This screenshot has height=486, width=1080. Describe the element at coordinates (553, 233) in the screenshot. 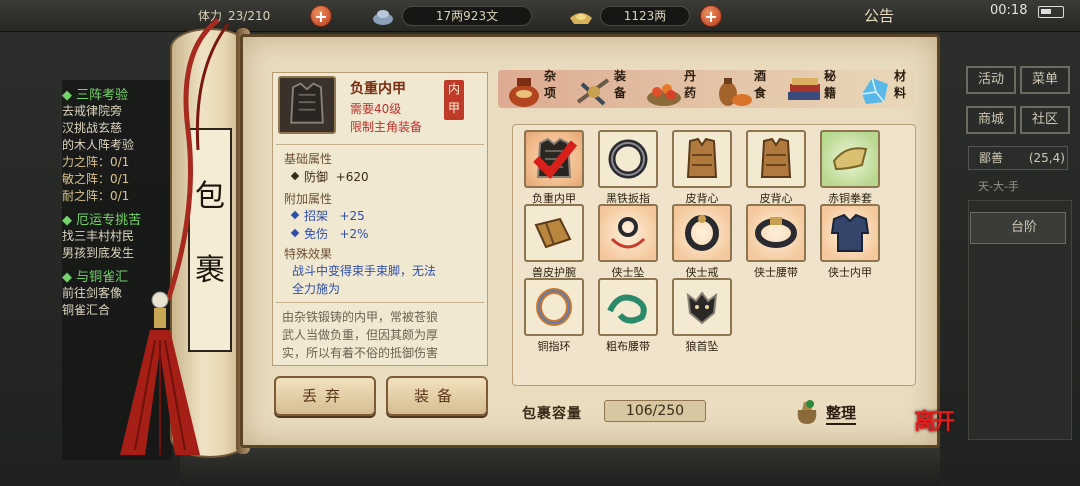

I see `bracer-icon` at that location.